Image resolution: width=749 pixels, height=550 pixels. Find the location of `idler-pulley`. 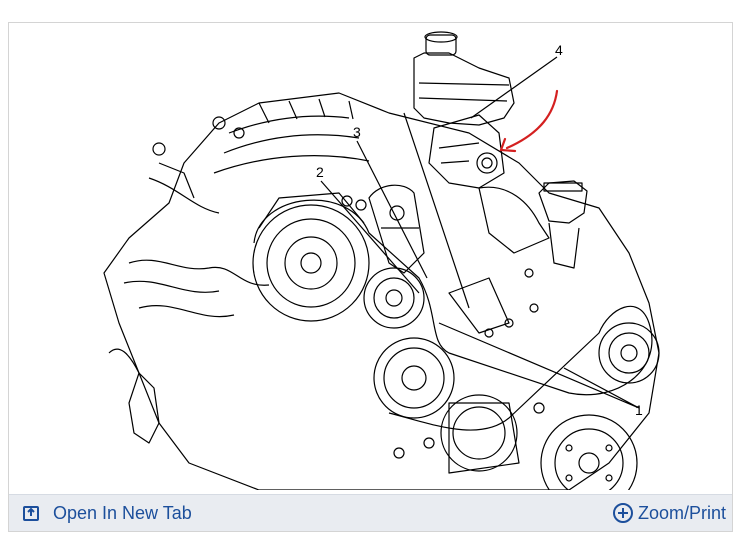

idler-pulley is located at coordinates (394, 298).